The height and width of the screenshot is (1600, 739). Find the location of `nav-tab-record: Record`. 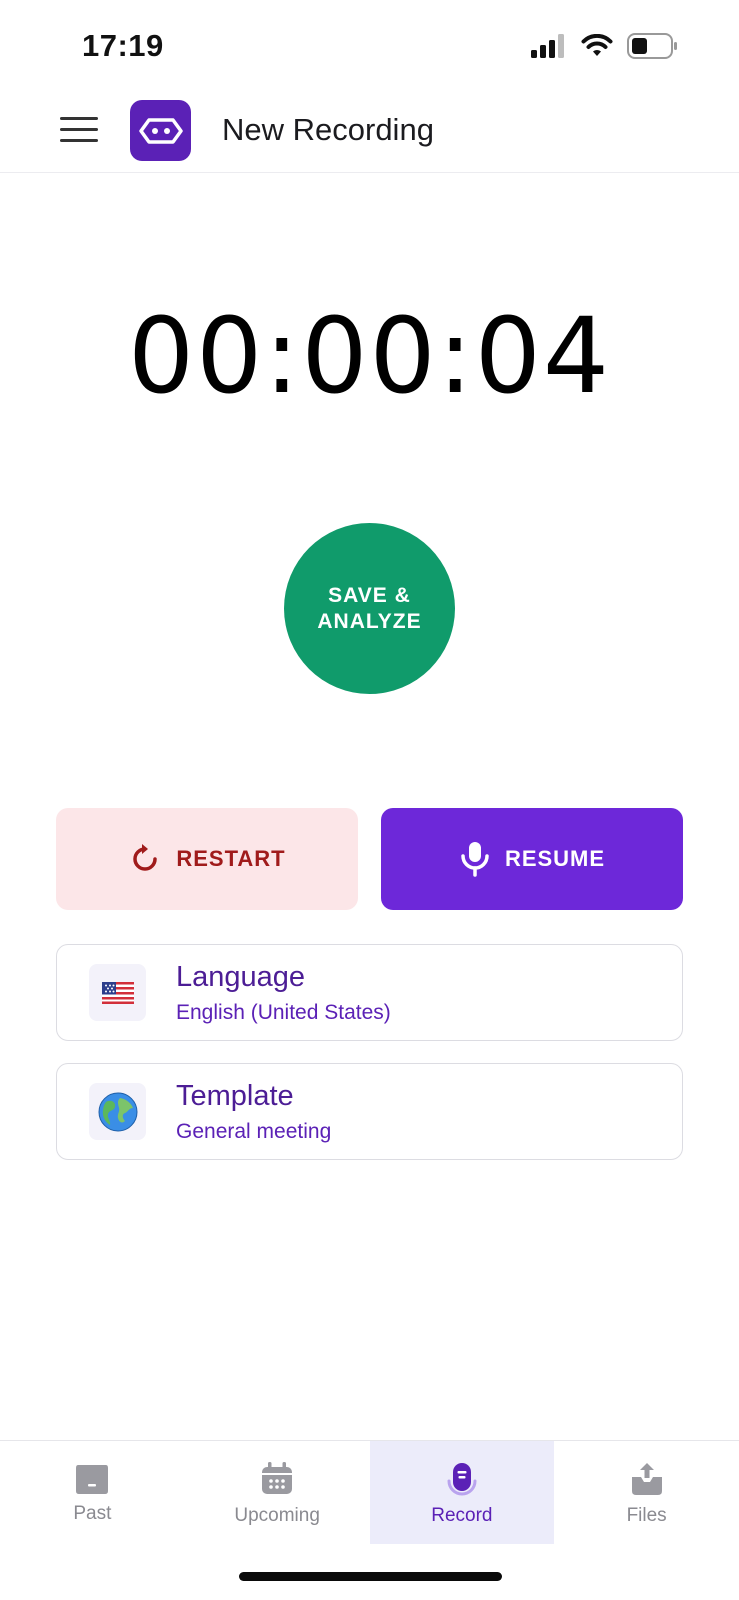

nav-tab-record: Record is located at coordinates (462, 1492).